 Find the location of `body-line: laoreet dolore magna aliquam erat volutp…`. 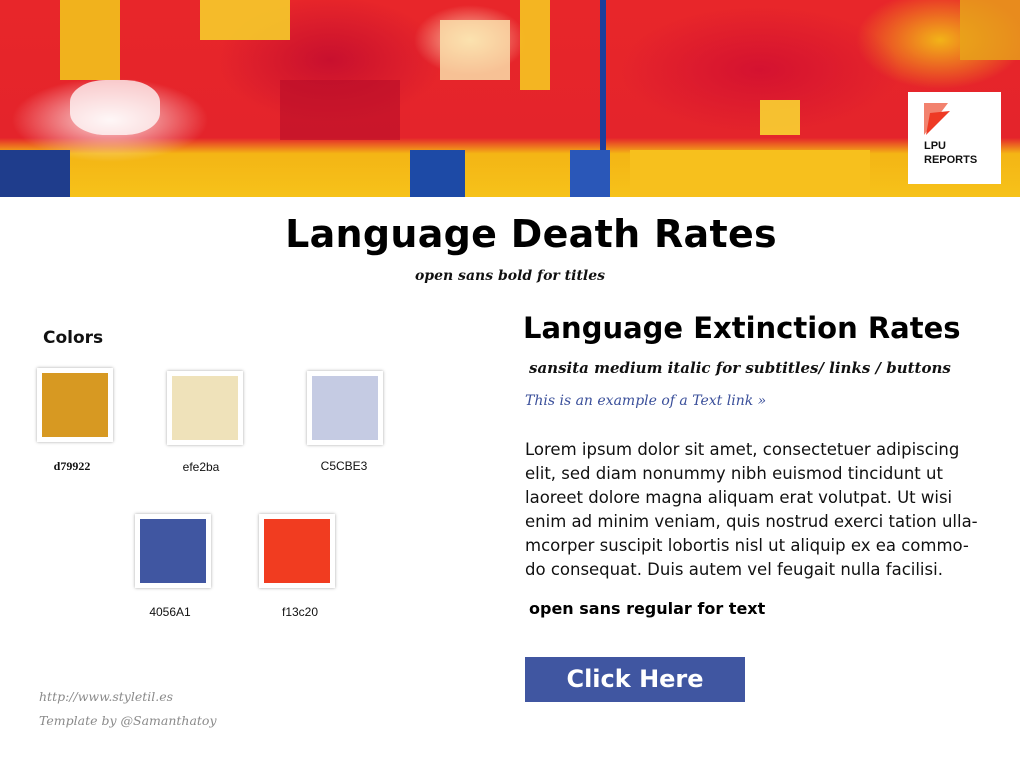

body-line: laoreet dolore magna aliquam erat volutp… is located at coordinates (739, 497).